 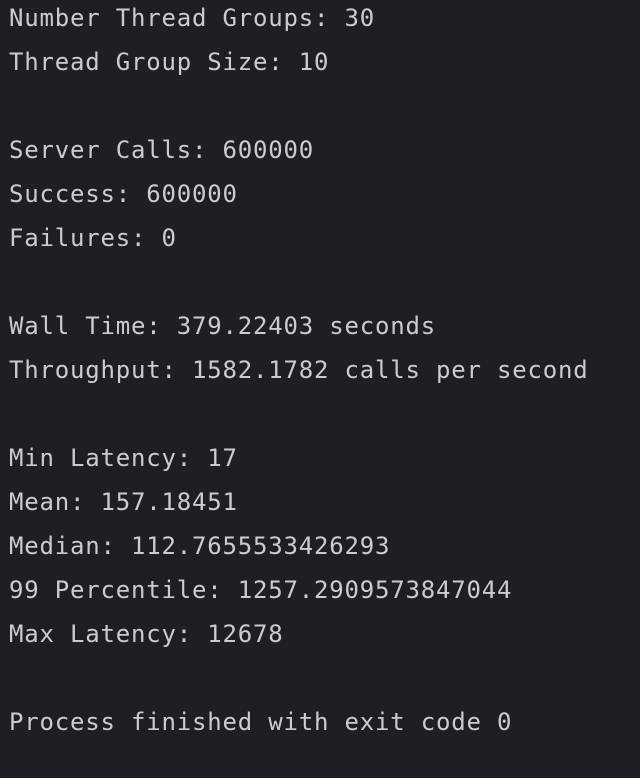 I want to click on server-calls-line: Server Calls: 600000, so click(x=161, y=150).